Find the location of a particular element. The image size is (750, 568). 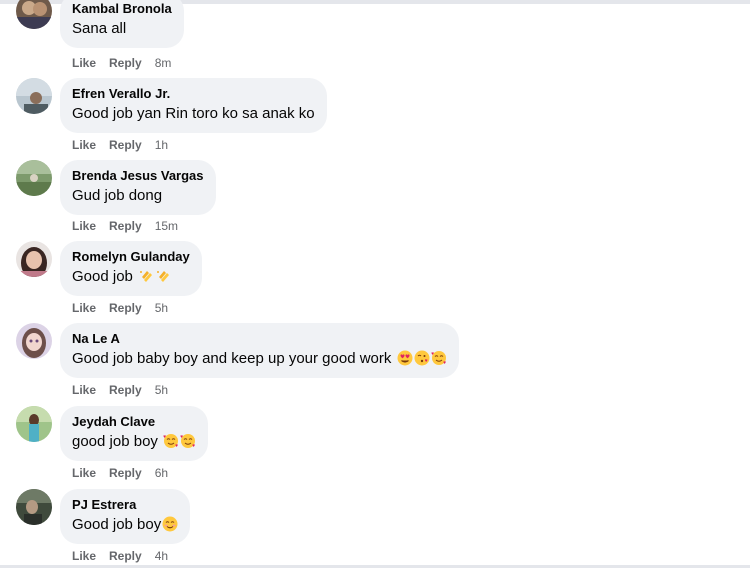

comment-bubble: PJ Estrera Good job boy is located at coordinates (125, 516).